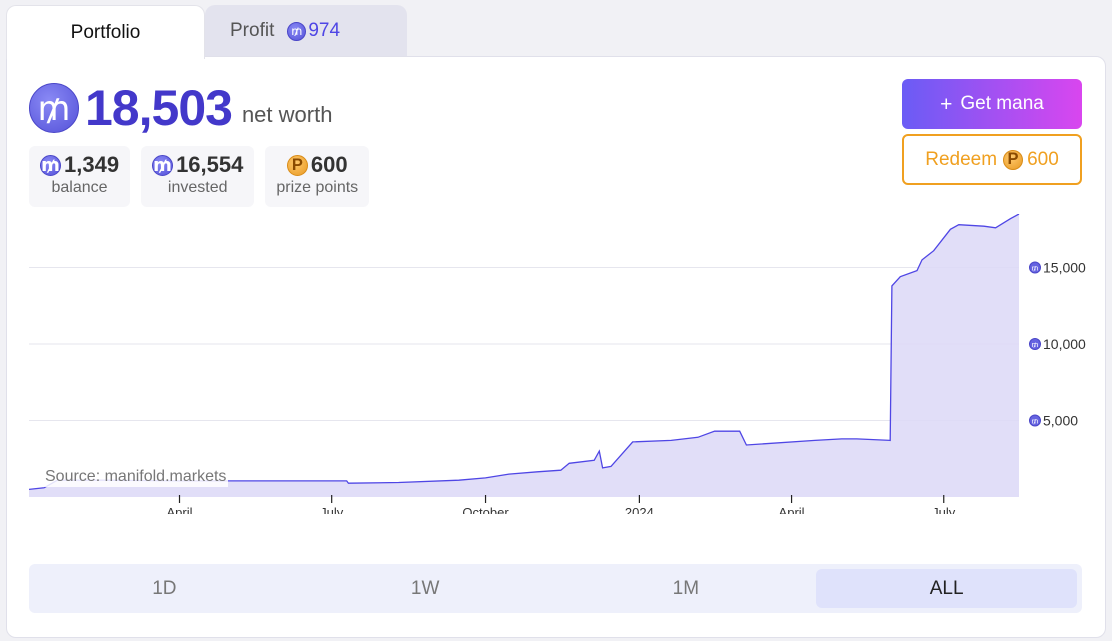 The width and height of the screenshot is (1112, 641). Describe the element at coordinates (210, 164) in the screenshot. I see `invested-value: 16,554` at that location.